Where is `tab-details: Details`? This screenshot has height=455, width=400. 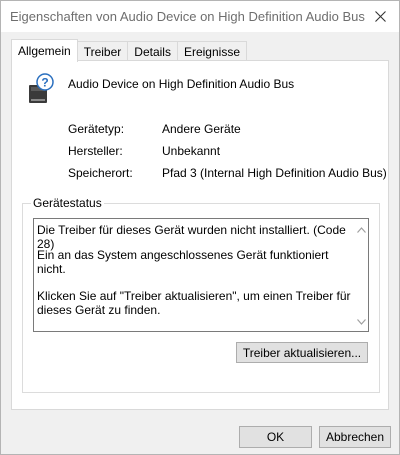 tab-details: Details is located at coordinates (152, 51).